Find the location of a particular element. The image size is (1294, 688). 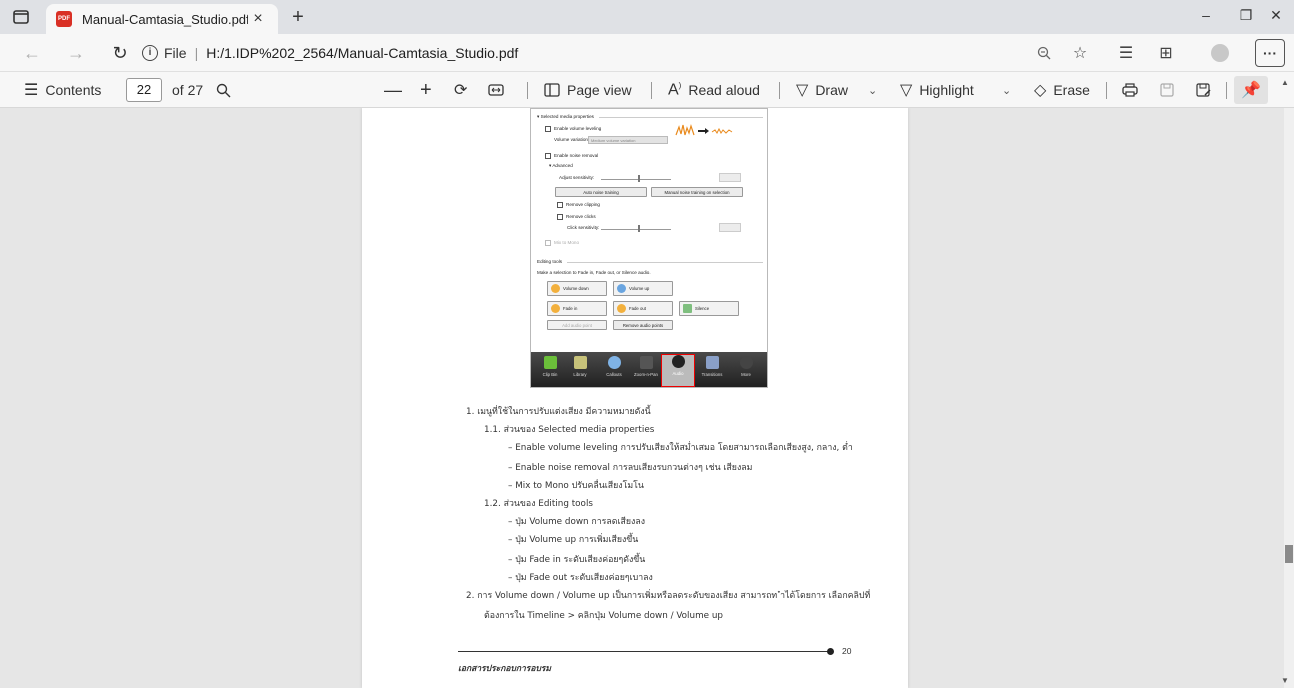

rotate-button: ⟳ is located at coordinates (460, 90).